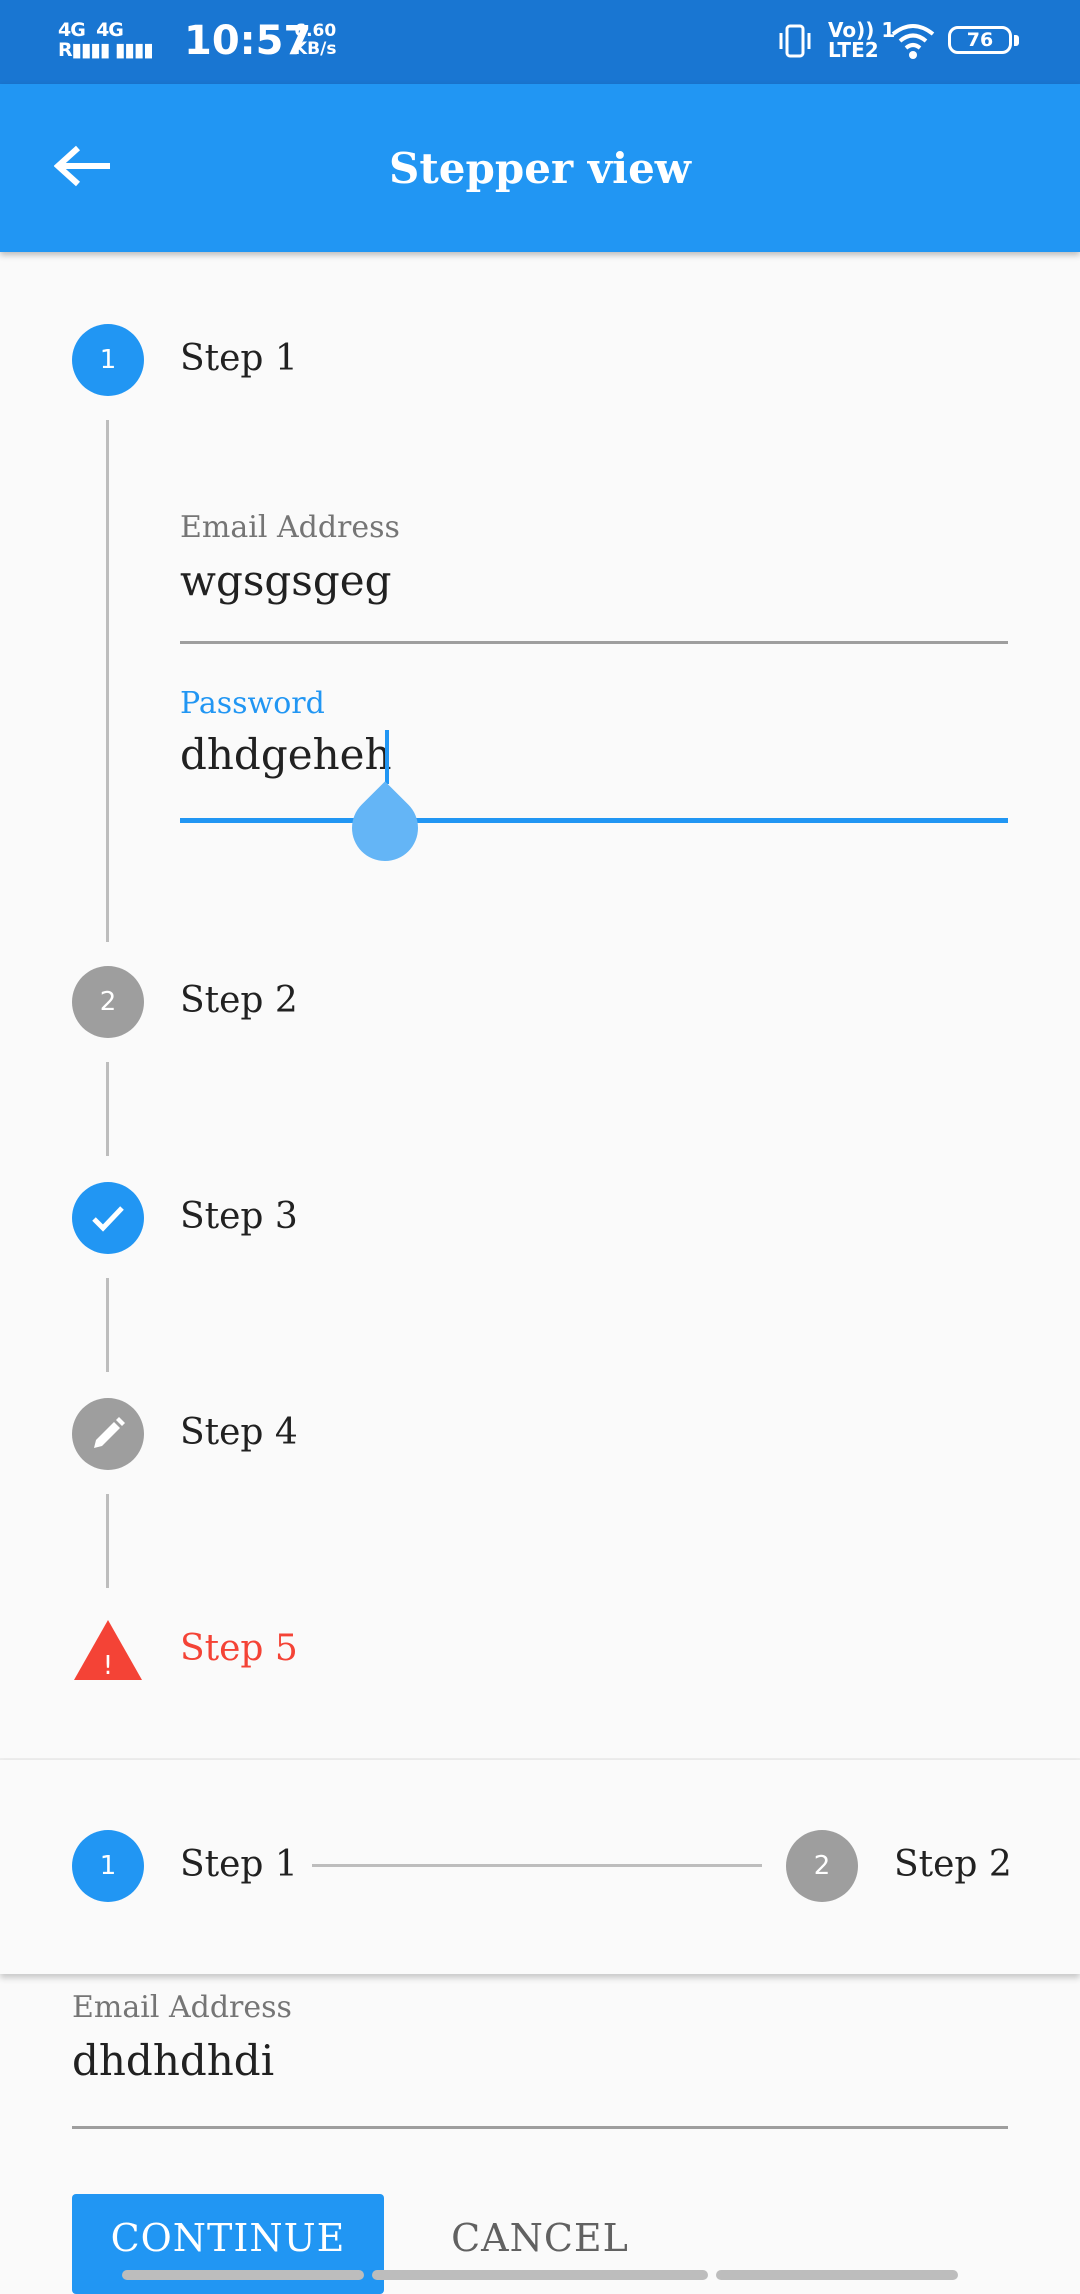 This screenshot has height=2294, width=1080. I want to click on h-step-connector, so click(537, 1865).